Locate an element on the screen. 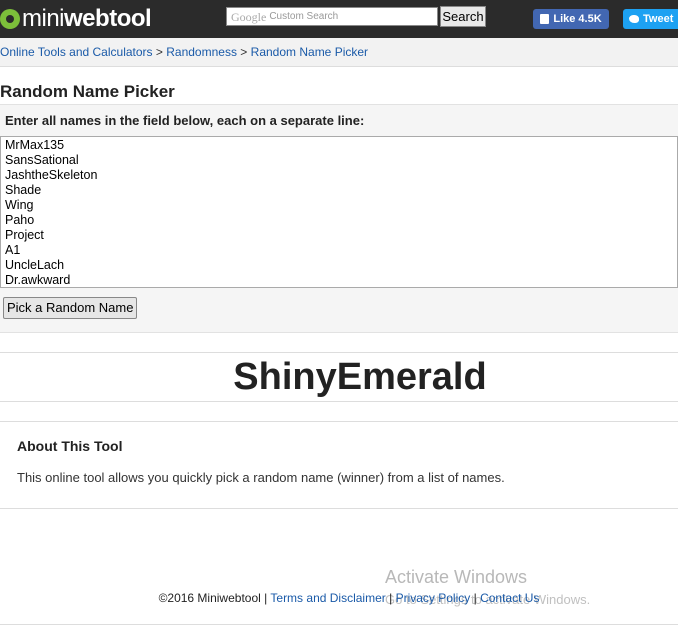 The height and width of the screenshot is (627, 678). search-placeholder: Custom Search is located at coordinates (304, 16).